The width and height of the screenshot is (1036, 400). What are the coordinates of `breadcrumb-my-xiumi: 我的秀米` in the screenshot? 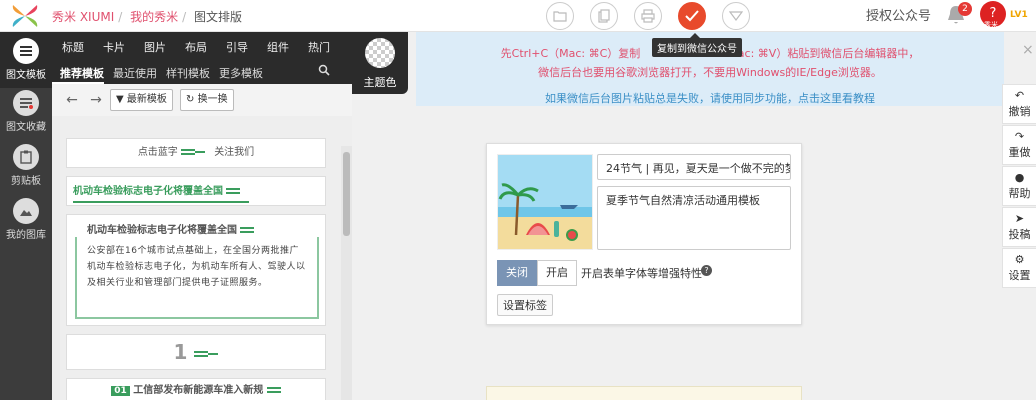 It's located at (154, 17).